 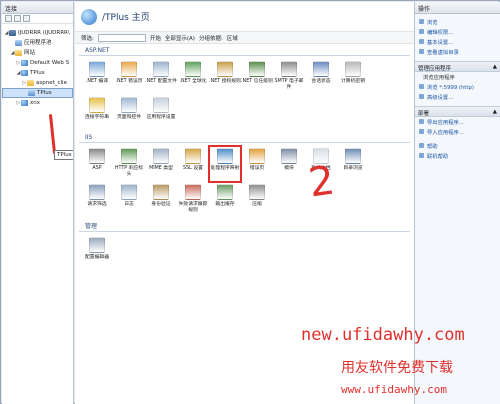 I want to click on feature-grid: 配置编辑器, so click(x=240, y=251).